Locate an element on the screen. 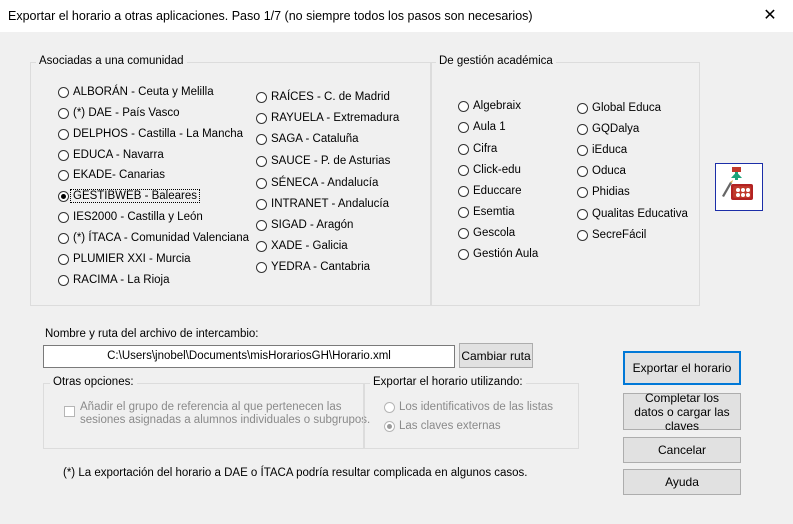 The height and width of the screenshot is (524, 793). radio-phidias: Phidias is located at coordinates (603, 192).